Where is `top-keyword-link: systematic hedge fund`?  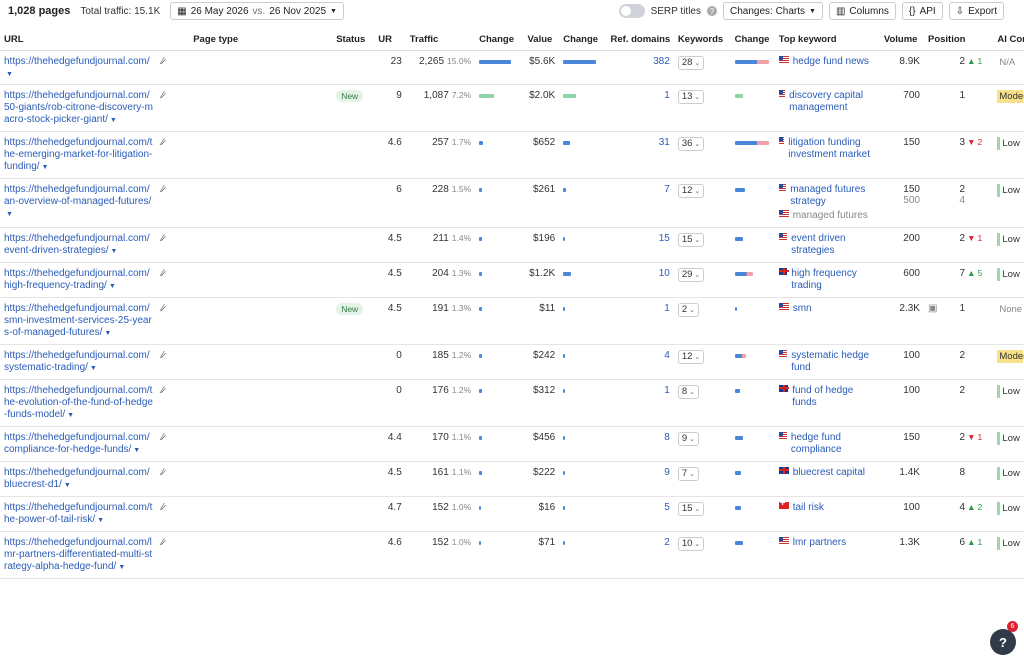
top-keyword-link: systematic hedge fund is located at coordinates (833, 362).